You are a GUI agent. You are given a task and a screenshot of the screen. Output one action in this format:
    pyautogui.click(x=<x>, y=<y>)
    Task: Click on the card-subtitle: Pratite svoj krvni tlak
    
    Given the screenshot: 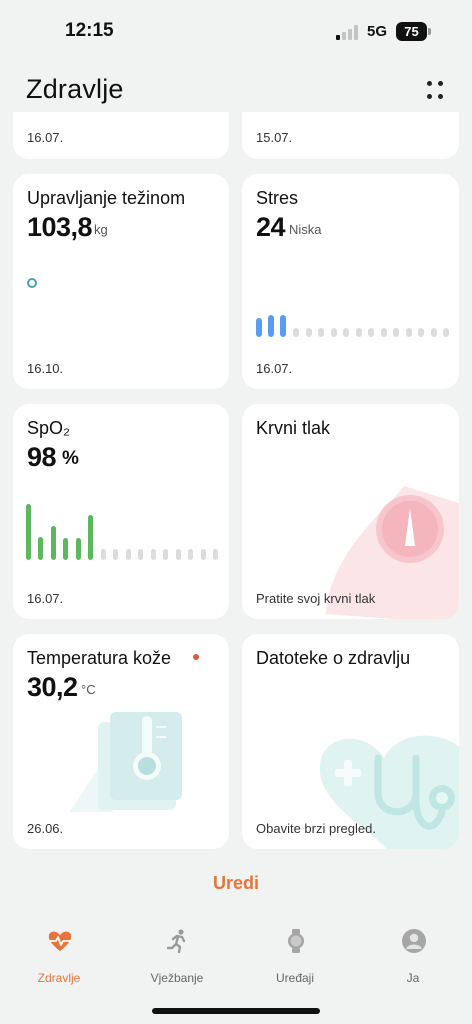 What is the action you would take?
    pyautogui.click(x=316, y=598)
    